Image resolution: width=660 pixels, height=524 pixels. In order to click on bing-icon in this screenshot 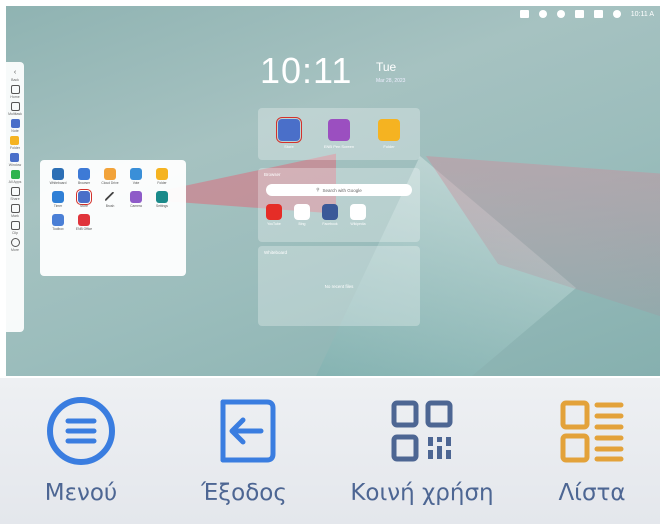, I will do `click(302, 212)`.